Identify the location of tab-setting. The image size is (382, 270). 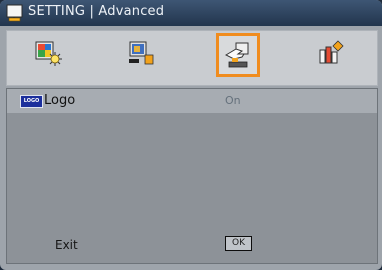
(238, 55).